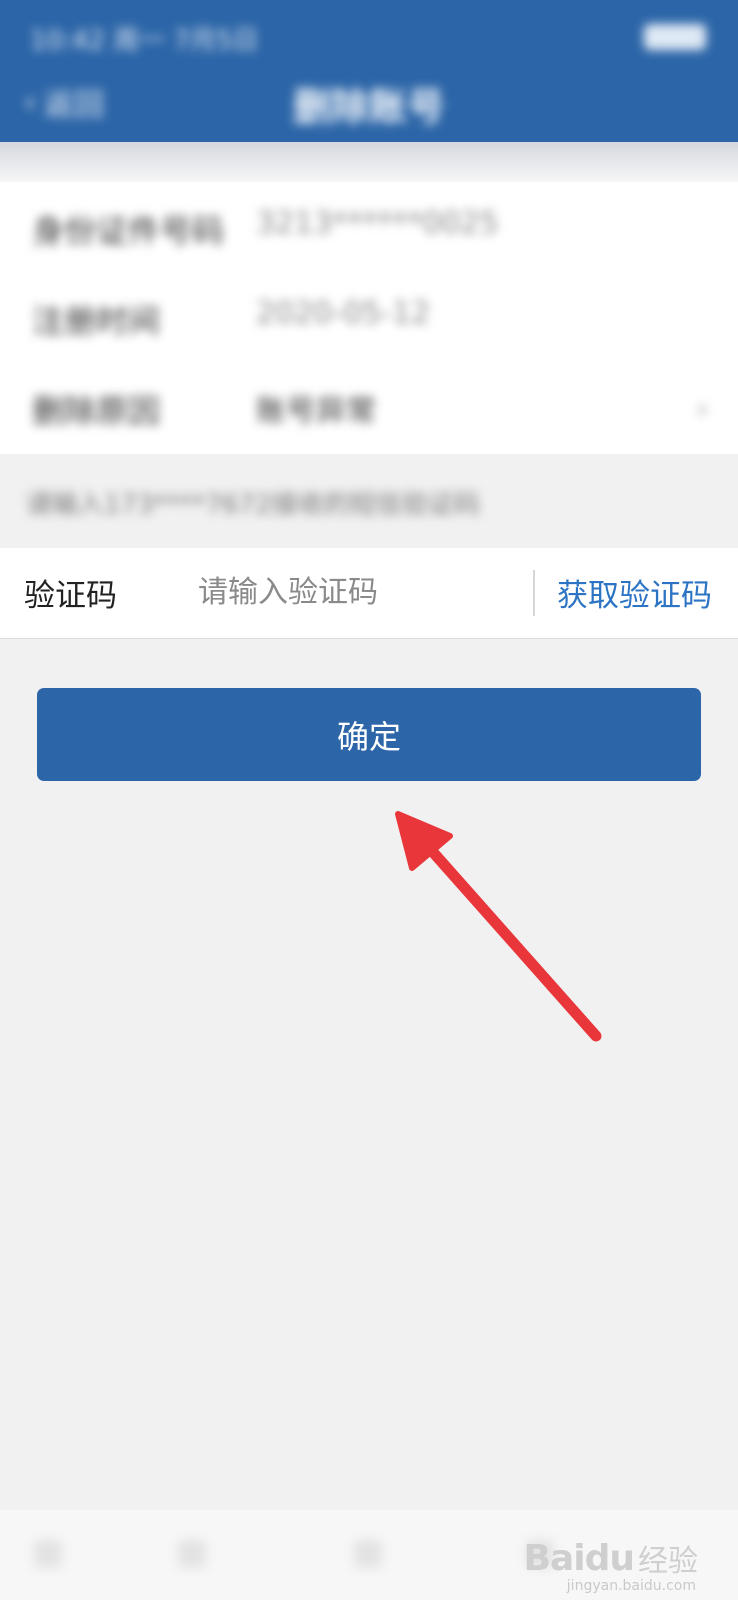  Describe the element at coordinates (192, 1554) in the screenshot. I see `tab-service-icon` at that location.